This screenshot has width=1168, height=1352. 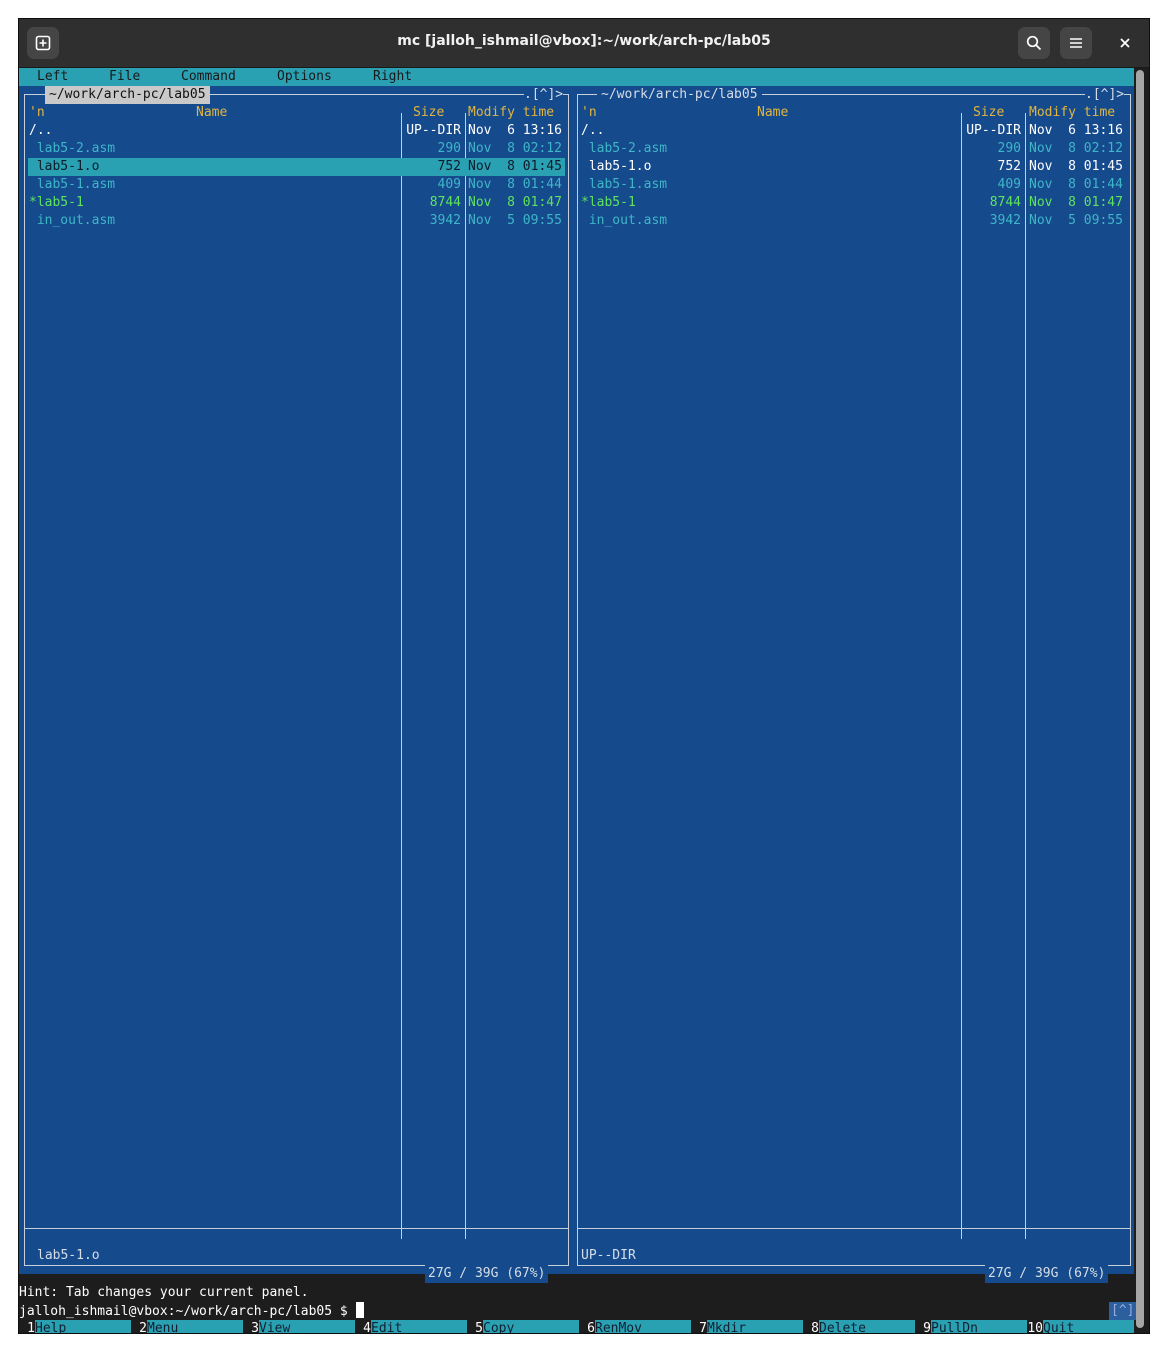 I want to click on menu-options: Options, so click(x=304, y=77).